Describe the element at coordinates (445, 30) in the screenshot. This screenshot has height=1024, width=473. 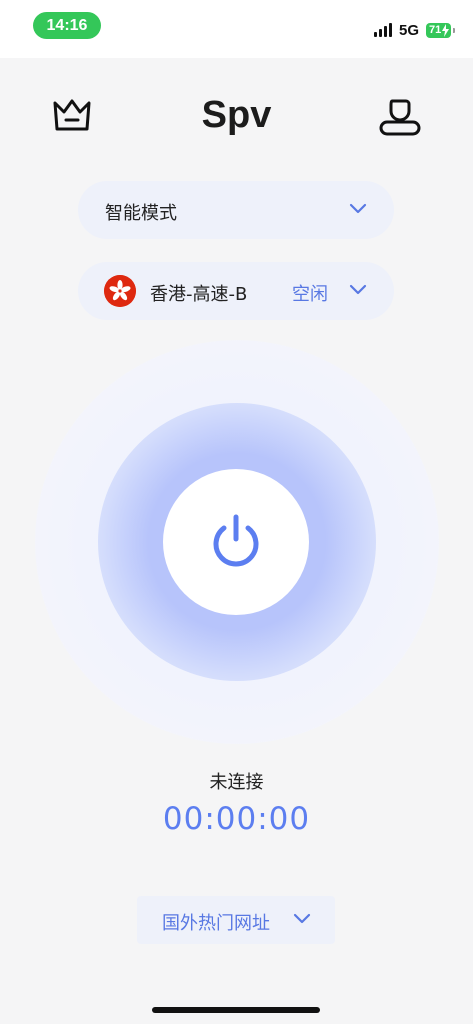
I see `charging-bolt-icon` at that location.